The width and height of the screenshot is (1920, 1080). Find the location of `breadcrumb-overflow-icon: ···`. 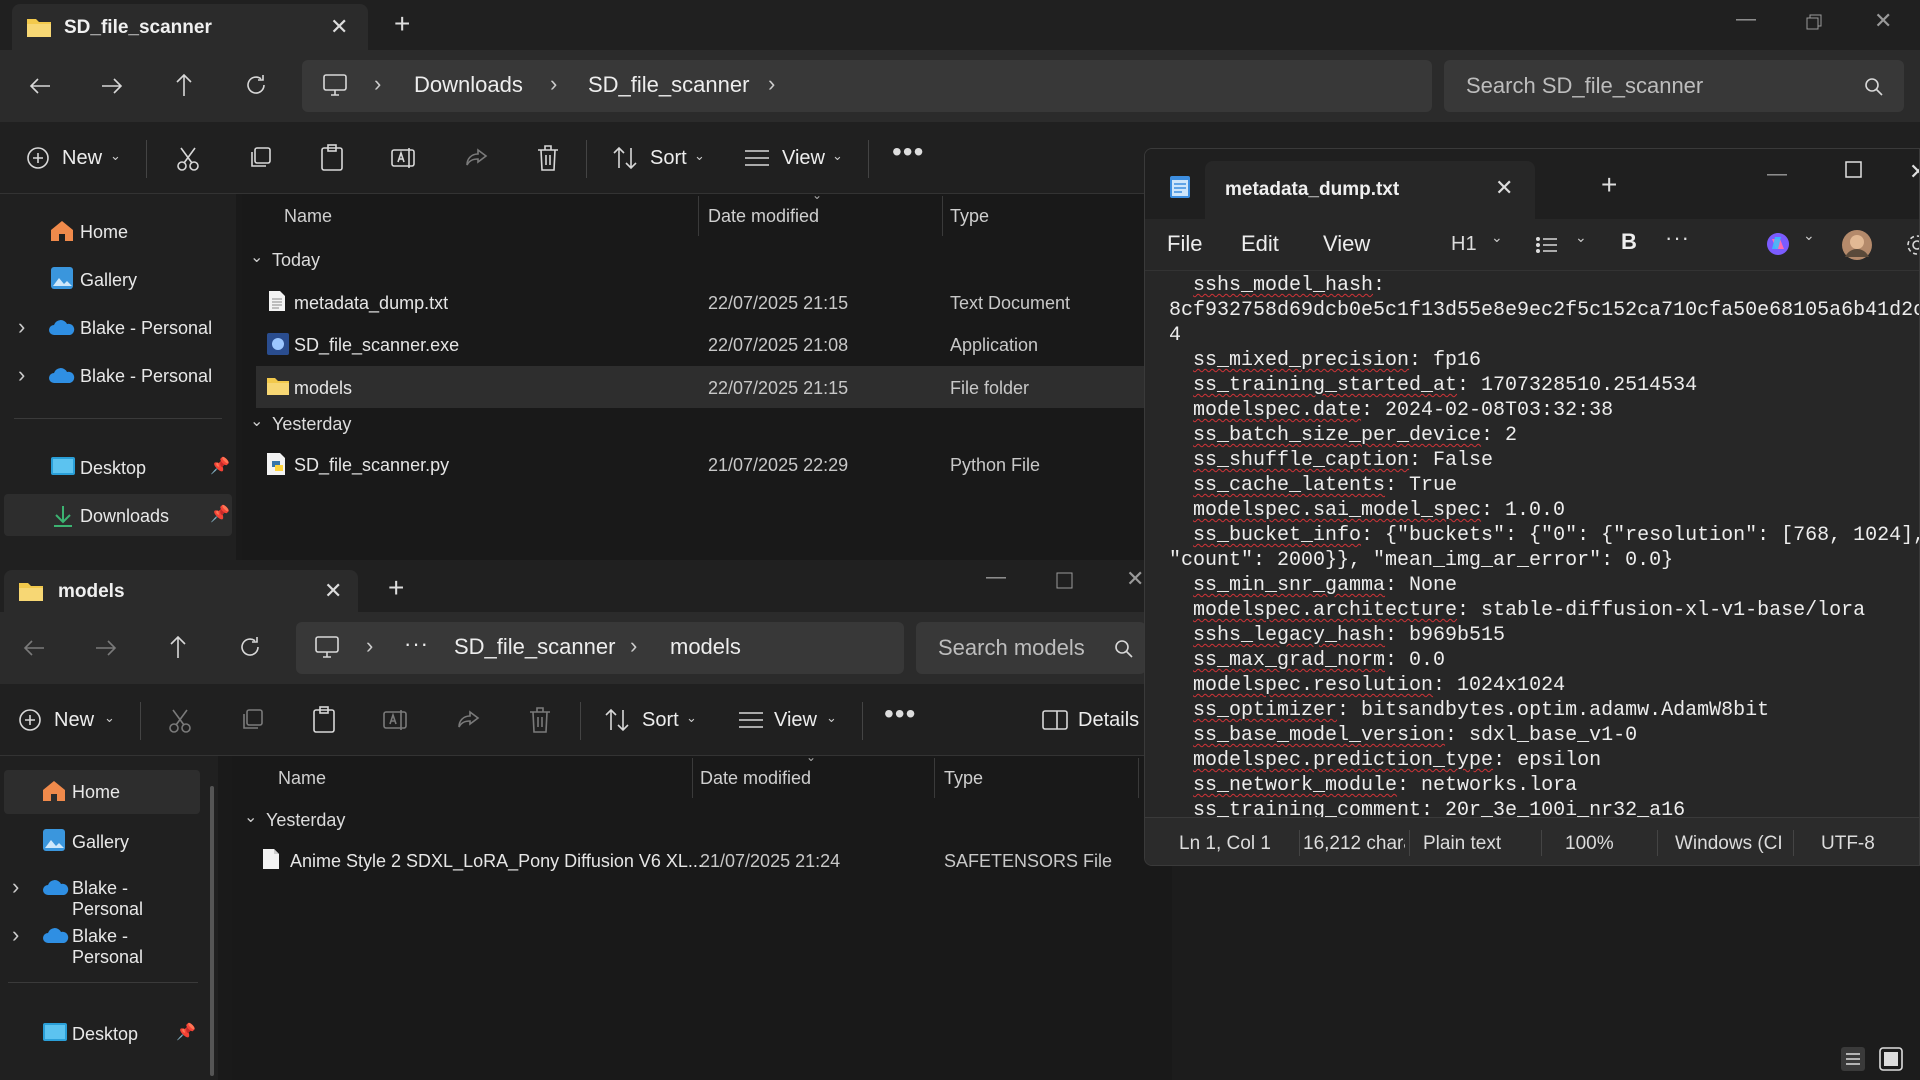

breadcrumb-overflow-icon: ··· is located at coordinates (416, 644).